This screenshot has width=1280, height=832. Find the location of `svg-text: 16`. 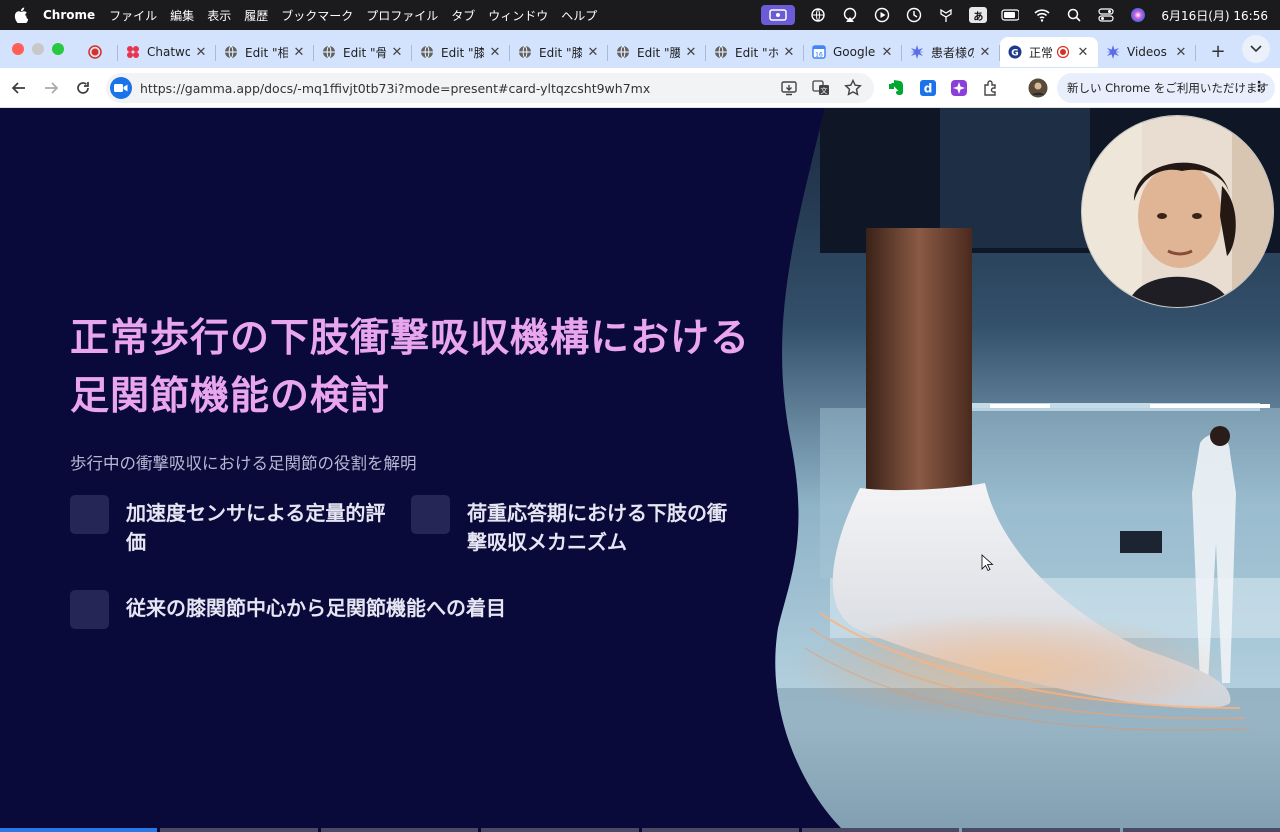

svg-text: 16 is located at coordinates (819, 55).